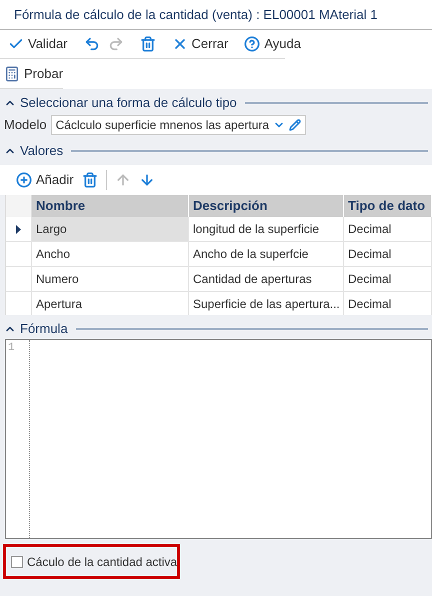 The height and width of the screenshot is (596, 432). Describe the element at coordinates (178, 125) in the screenshot. I see `model-dropdown: Cáclculo superficie mnenos las apertura` at that location.